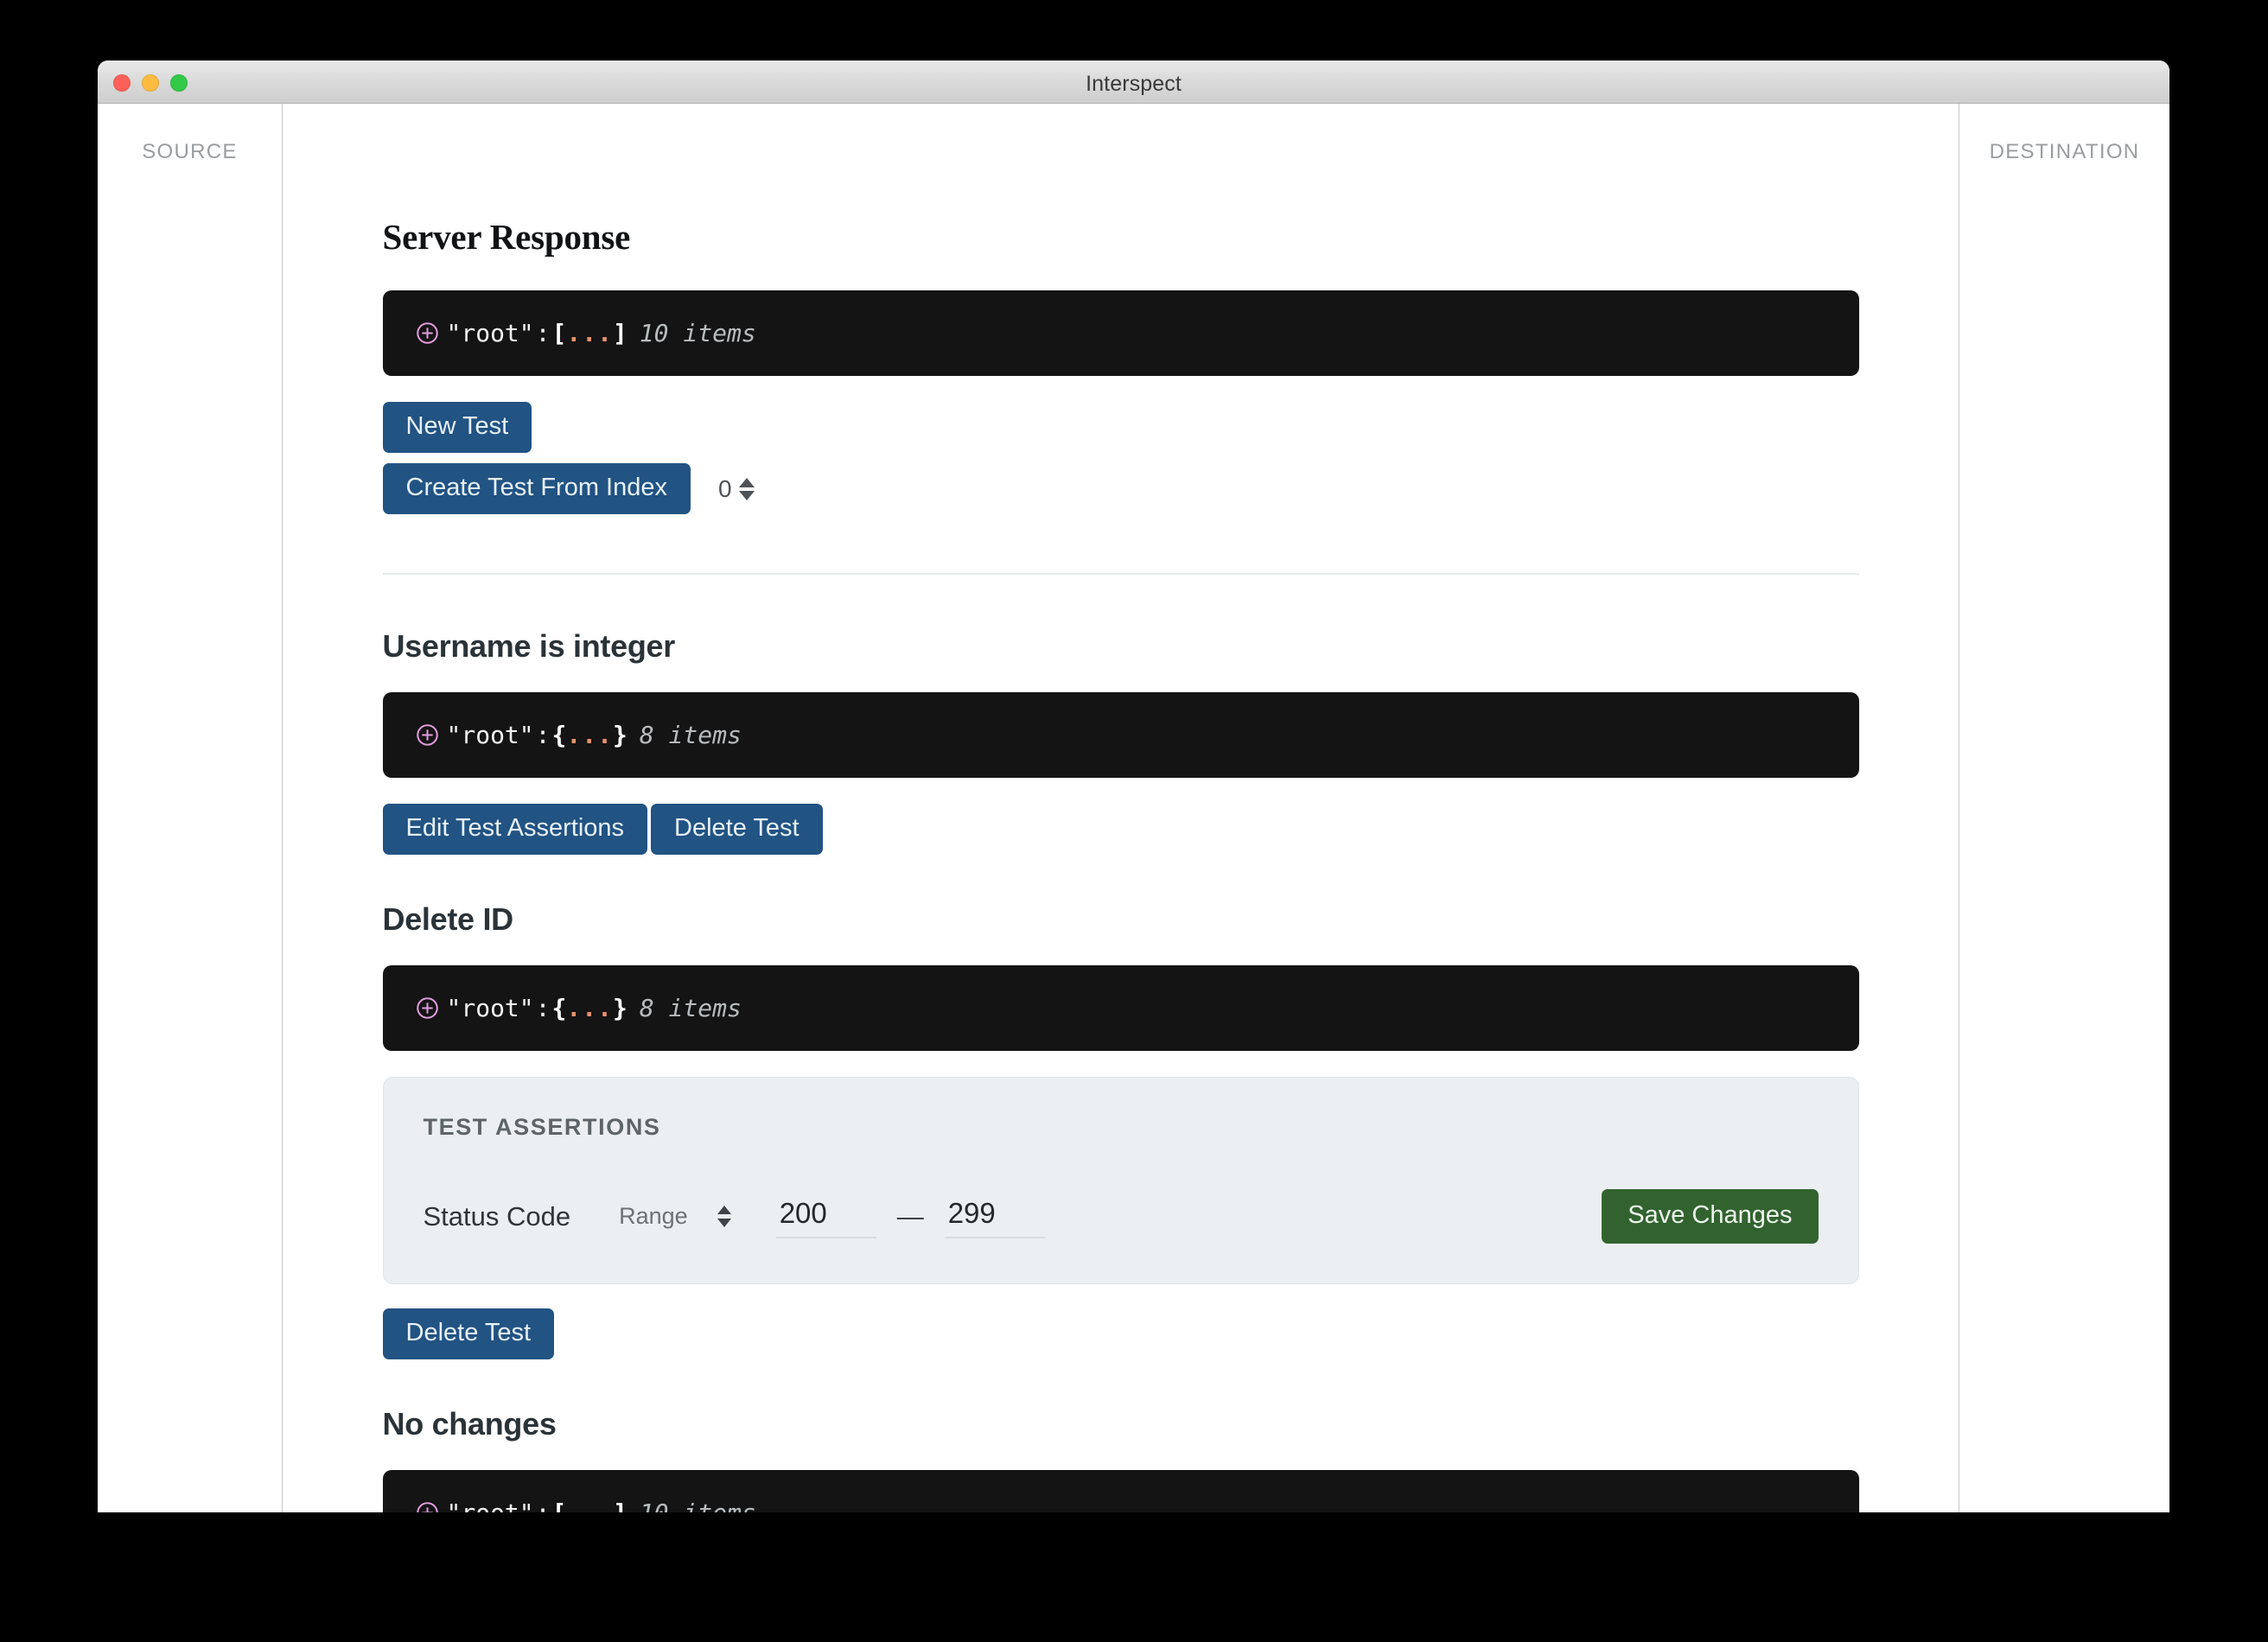 The height and width of the screenshot is (1642, 2268). I want to click on source-panel: SOURCE, so click(190, 808).